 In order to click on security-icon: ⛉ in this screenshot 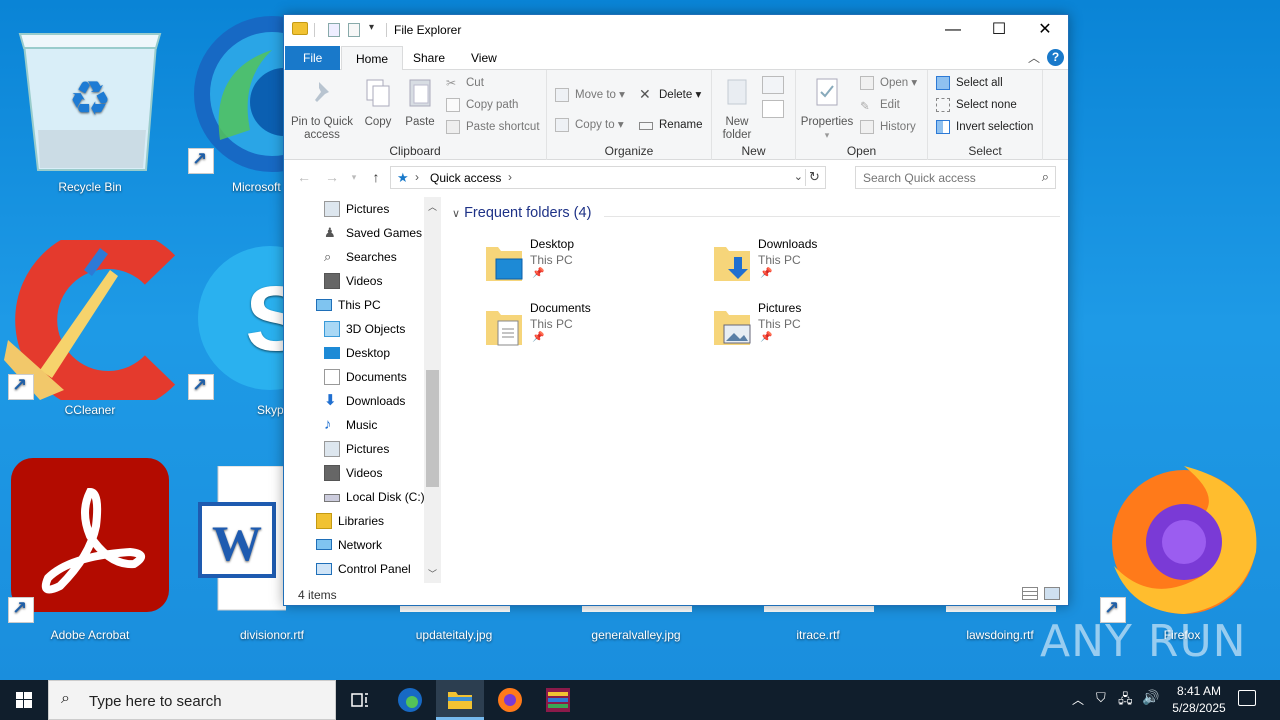, I will do `click(1101, 698)`.